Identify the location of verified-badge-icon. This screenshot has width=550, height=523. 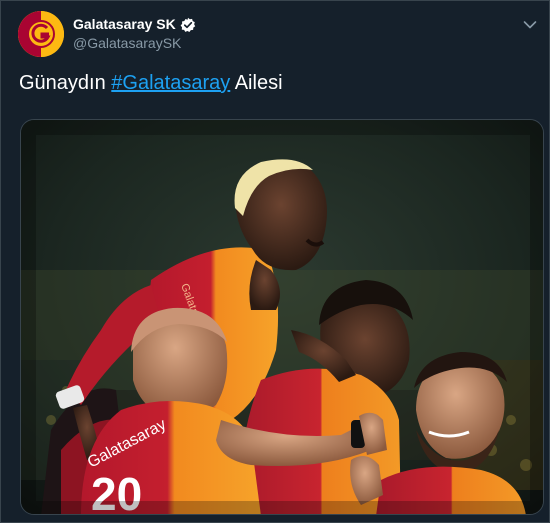
(188, 25).